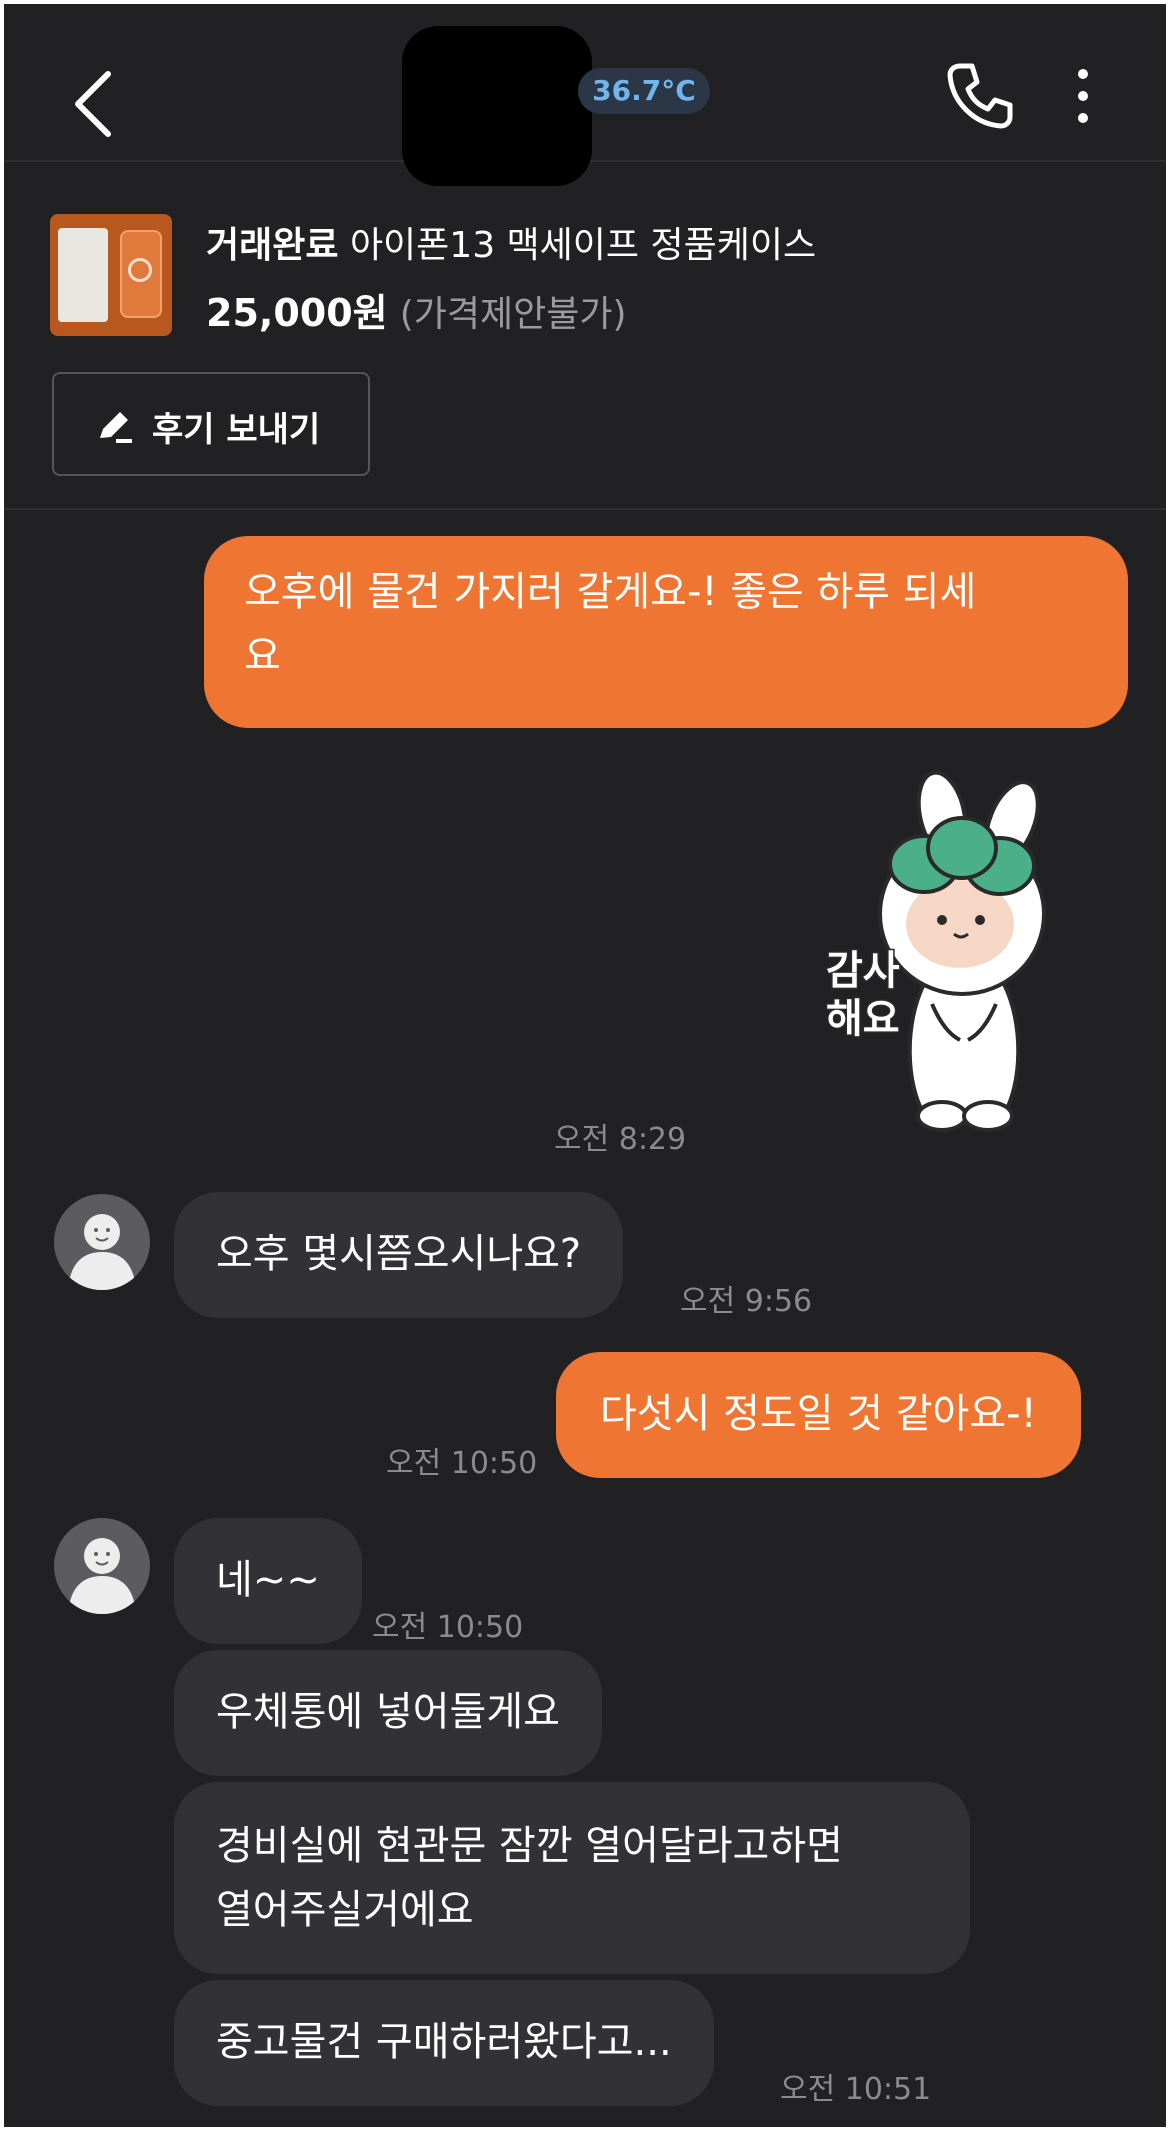  I want to click on manner-temperature-badge: 36.7°C, so click(644, 91).